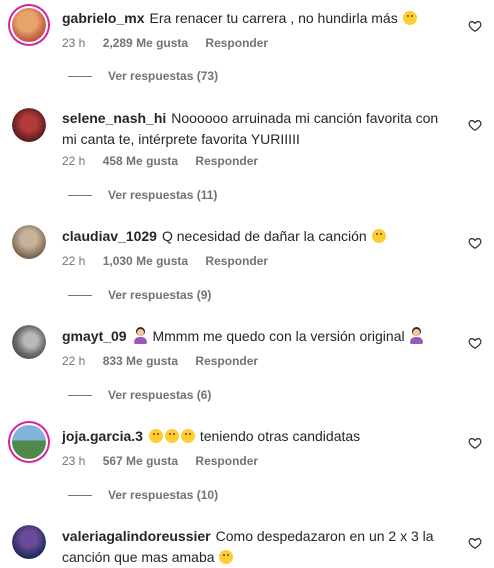  I want to click on shushing-face-emoji, so click(409, 18).